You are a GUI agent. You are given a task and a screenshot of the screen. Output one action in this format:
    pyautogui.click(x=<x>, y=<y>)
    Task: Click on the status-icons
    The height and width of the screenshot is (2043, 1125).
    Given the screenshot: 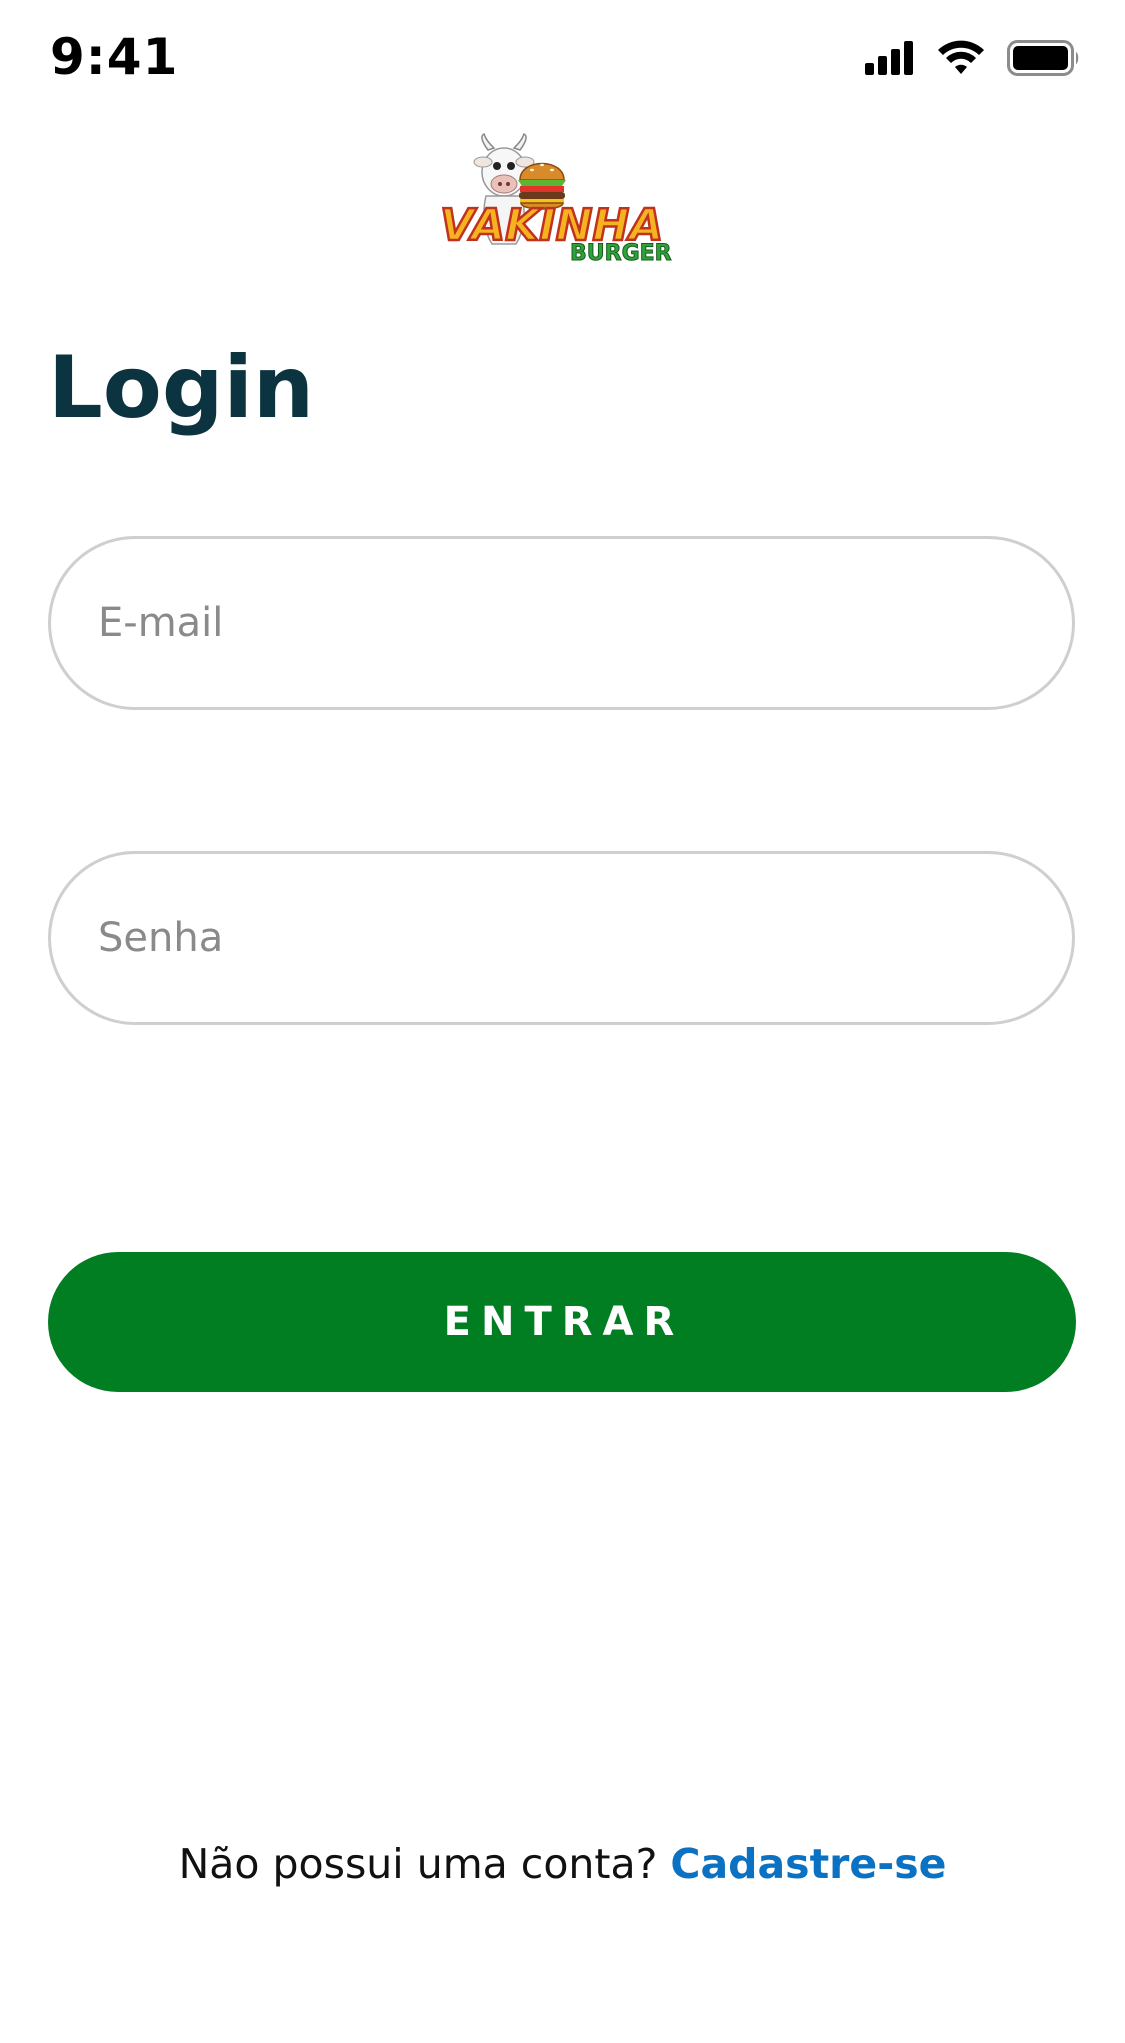 What is the action you would take?
    pyautogui.click(x=973, y=58)
    